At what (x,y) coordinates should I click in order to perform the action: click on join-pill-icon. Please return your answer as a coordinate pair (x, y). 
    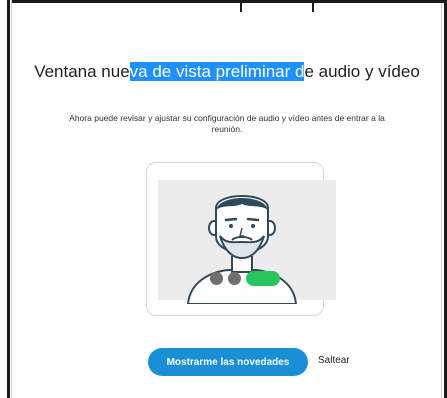
    Looking at the image, I should click on (263, 278).